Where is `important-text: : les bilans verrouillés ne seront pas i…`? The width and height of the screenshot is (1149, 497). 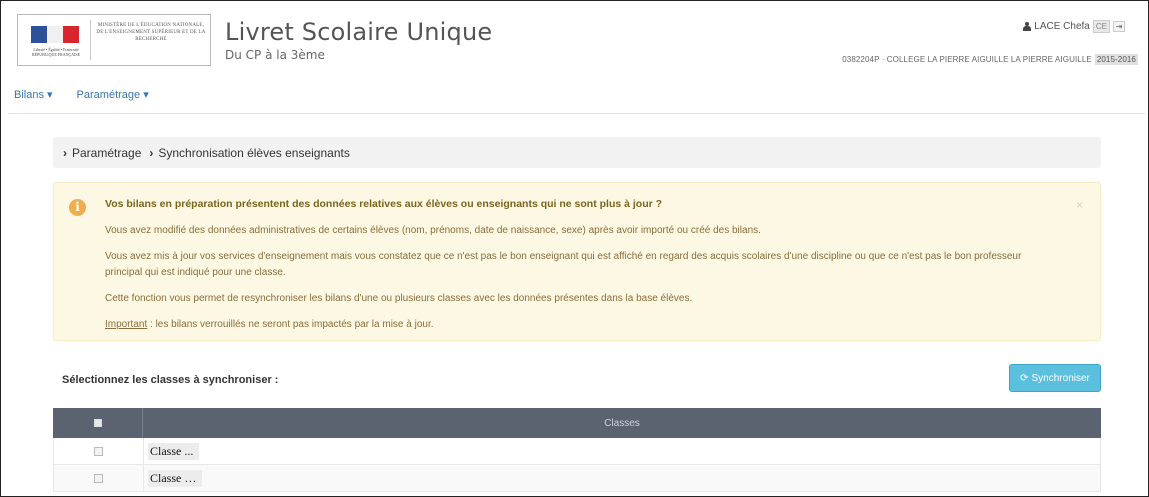 important-text: : les bilans verrouillés ne seront pas i… is located at coordinates (290, 324).